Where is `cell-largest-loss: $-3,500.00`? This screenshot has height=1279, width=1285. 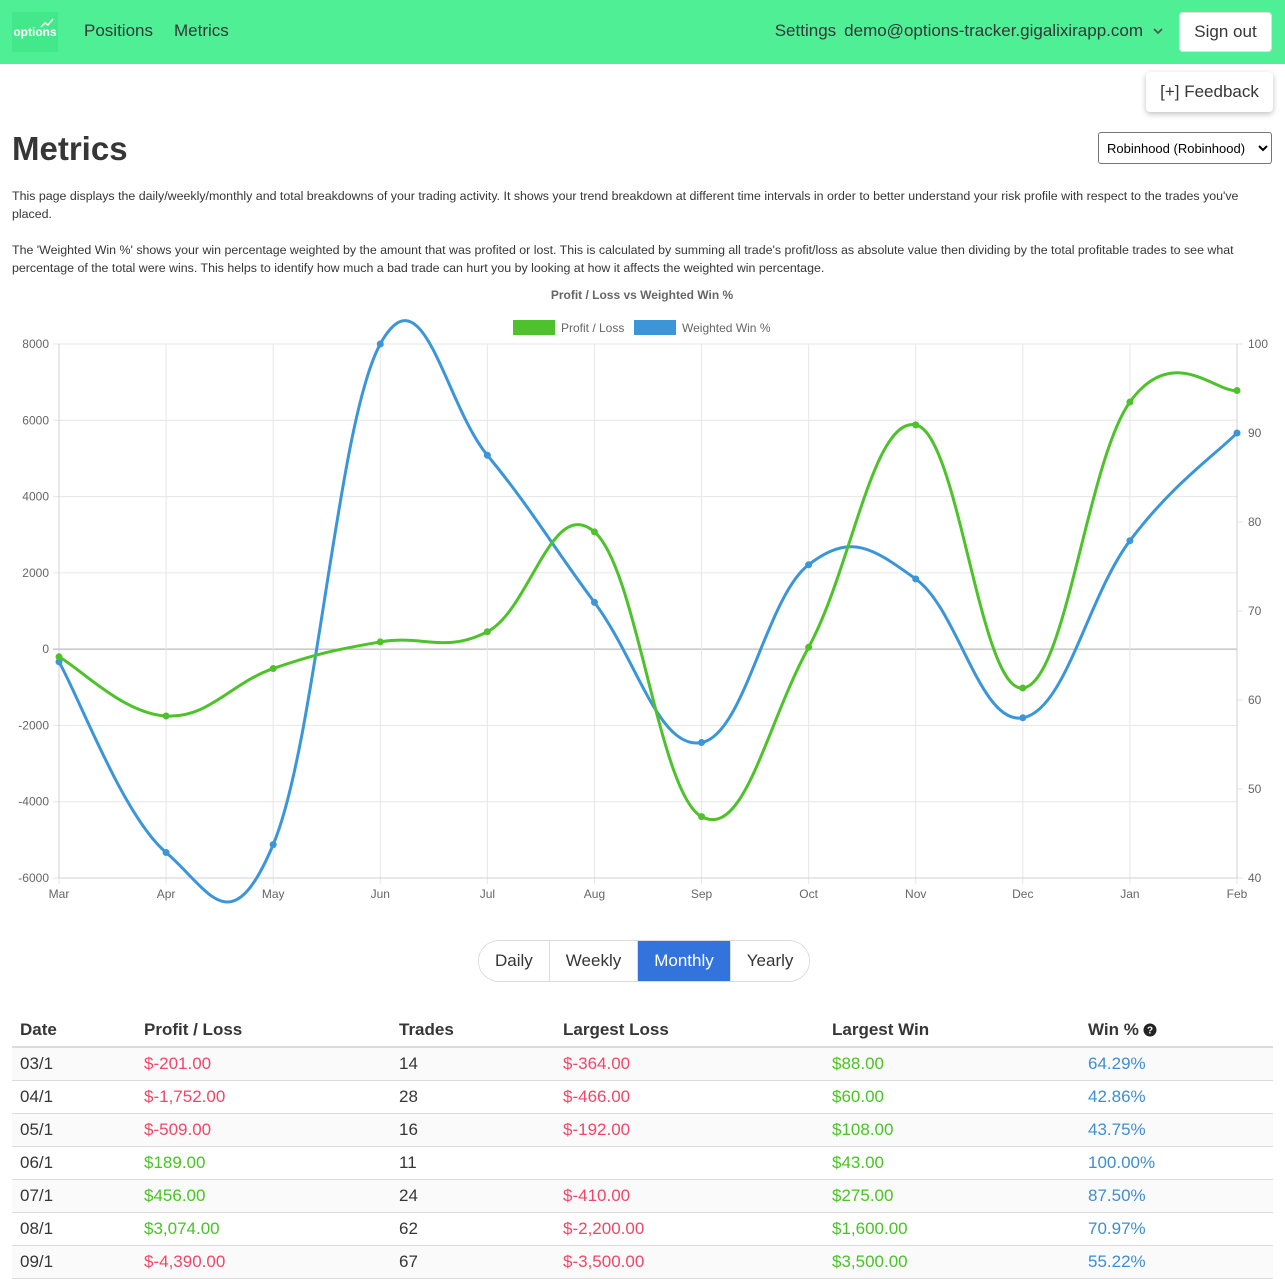
cell-largest-loss: $-3,500.00 is located at coordinates (689, 1262).